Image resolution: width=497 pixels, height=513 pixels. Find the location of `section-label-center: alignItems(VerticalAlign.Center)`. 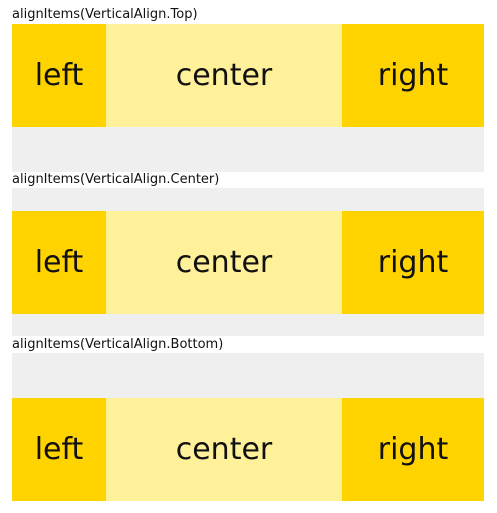

section-label-center: alignItems(VerticalAlign.Center) is located at coordinates (116, 179).